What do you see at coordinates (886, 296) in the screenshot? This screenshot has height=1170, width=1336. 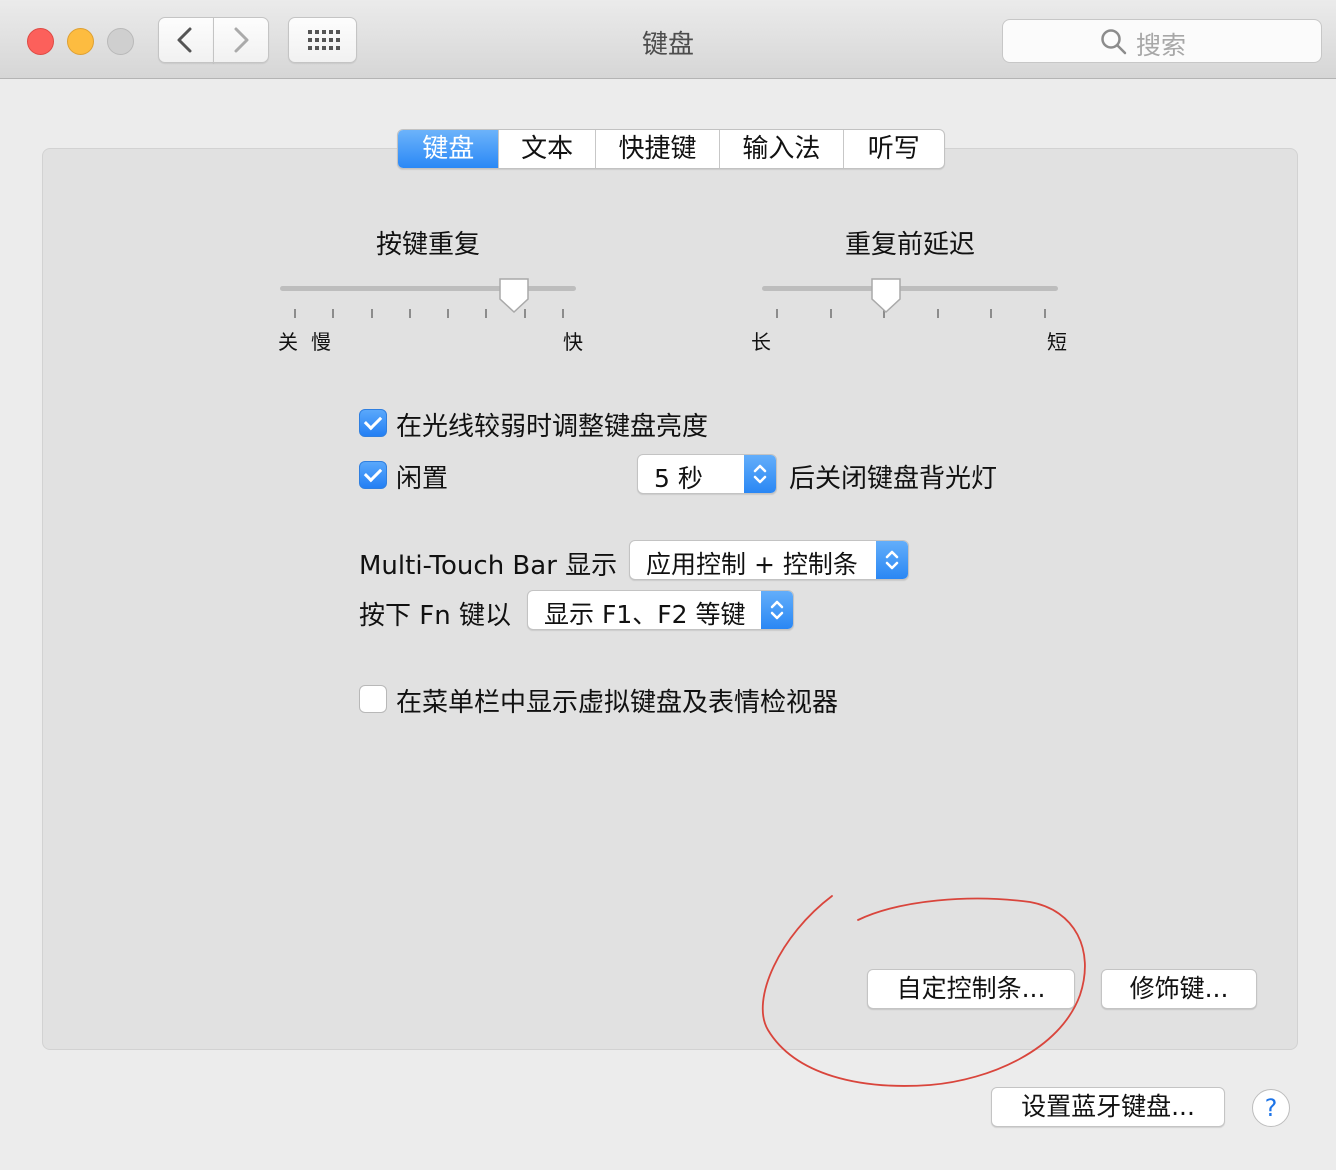 I see `delay-until-repeat-slider-knob` at bounding box center [886, 296].